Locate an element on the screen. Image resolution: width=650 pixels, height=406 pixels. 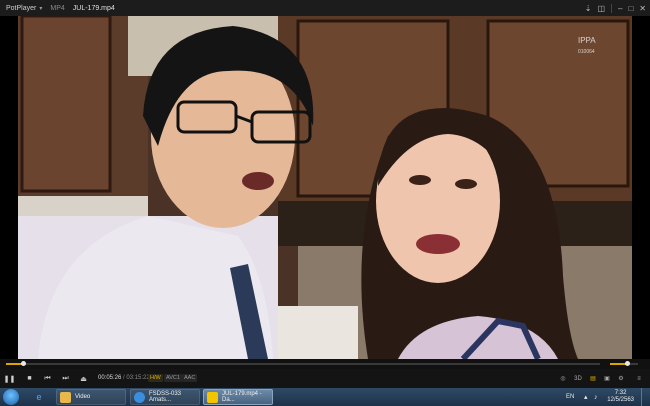
close-icon: ✕ is located at coordinates (642, 8).